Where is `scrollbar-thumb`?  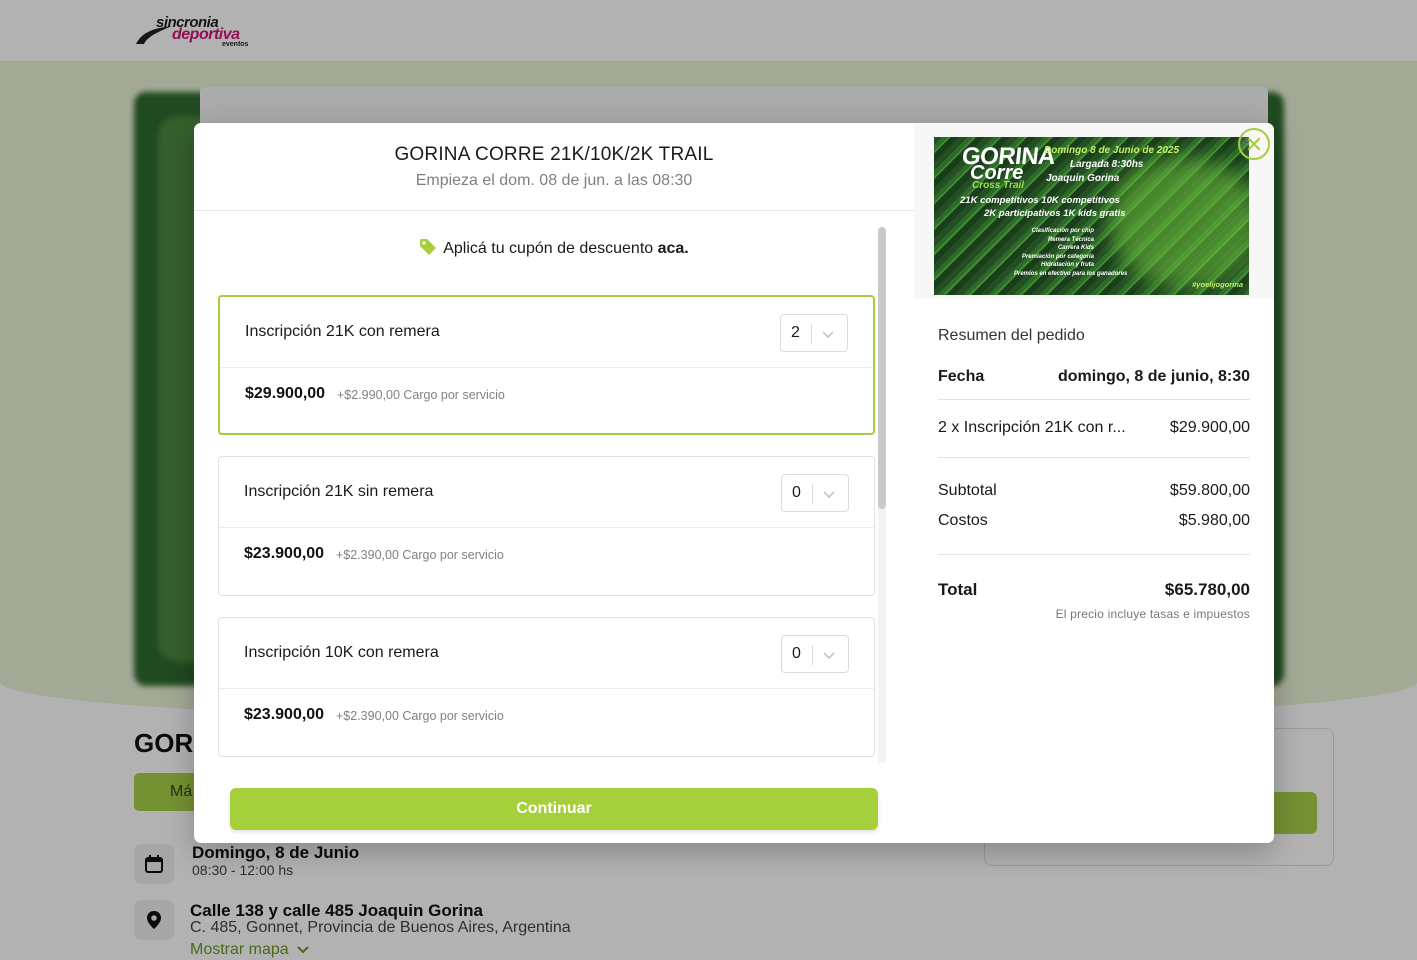
scrollbar-thumb is located at coordinates (882, 368).